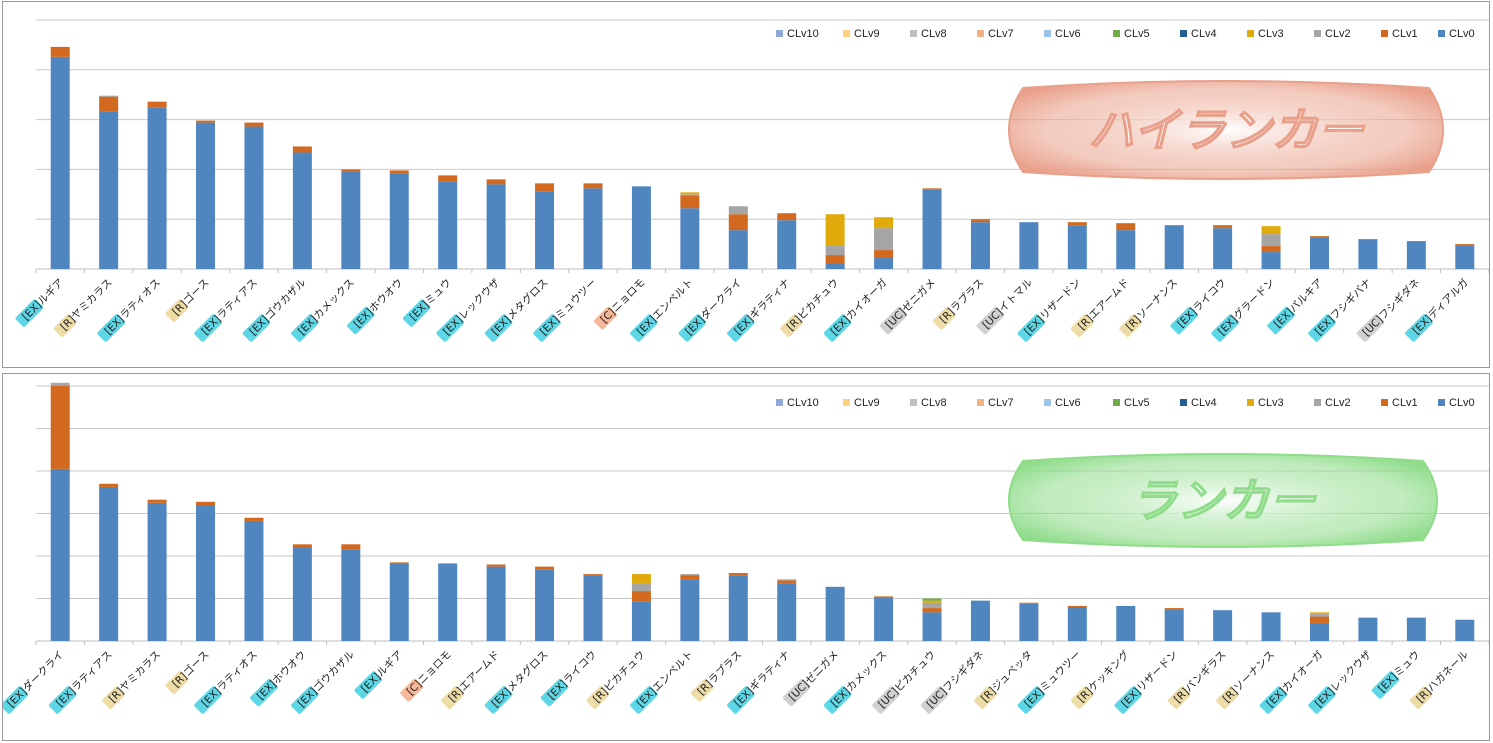  What do you see at coordinates (1001, 403) in the screenshot?
I see `legend-label: CLv7` at bounding box center [1001, 403].